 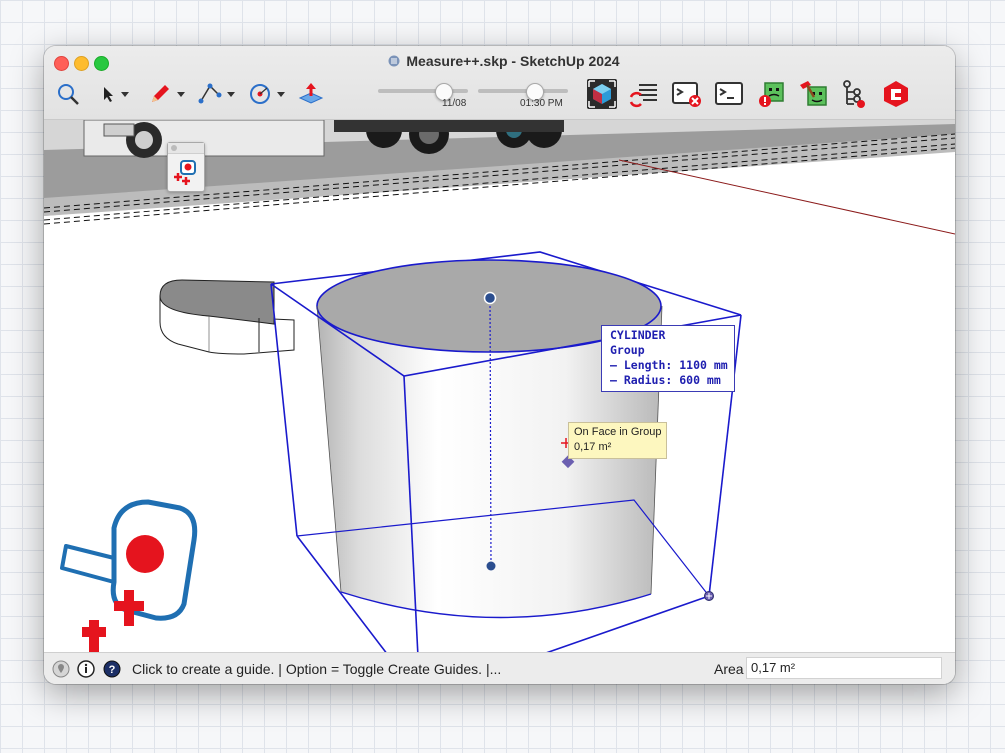 I want to click on measurement-value-box: 0,17 m², so click(x=844, y=668).